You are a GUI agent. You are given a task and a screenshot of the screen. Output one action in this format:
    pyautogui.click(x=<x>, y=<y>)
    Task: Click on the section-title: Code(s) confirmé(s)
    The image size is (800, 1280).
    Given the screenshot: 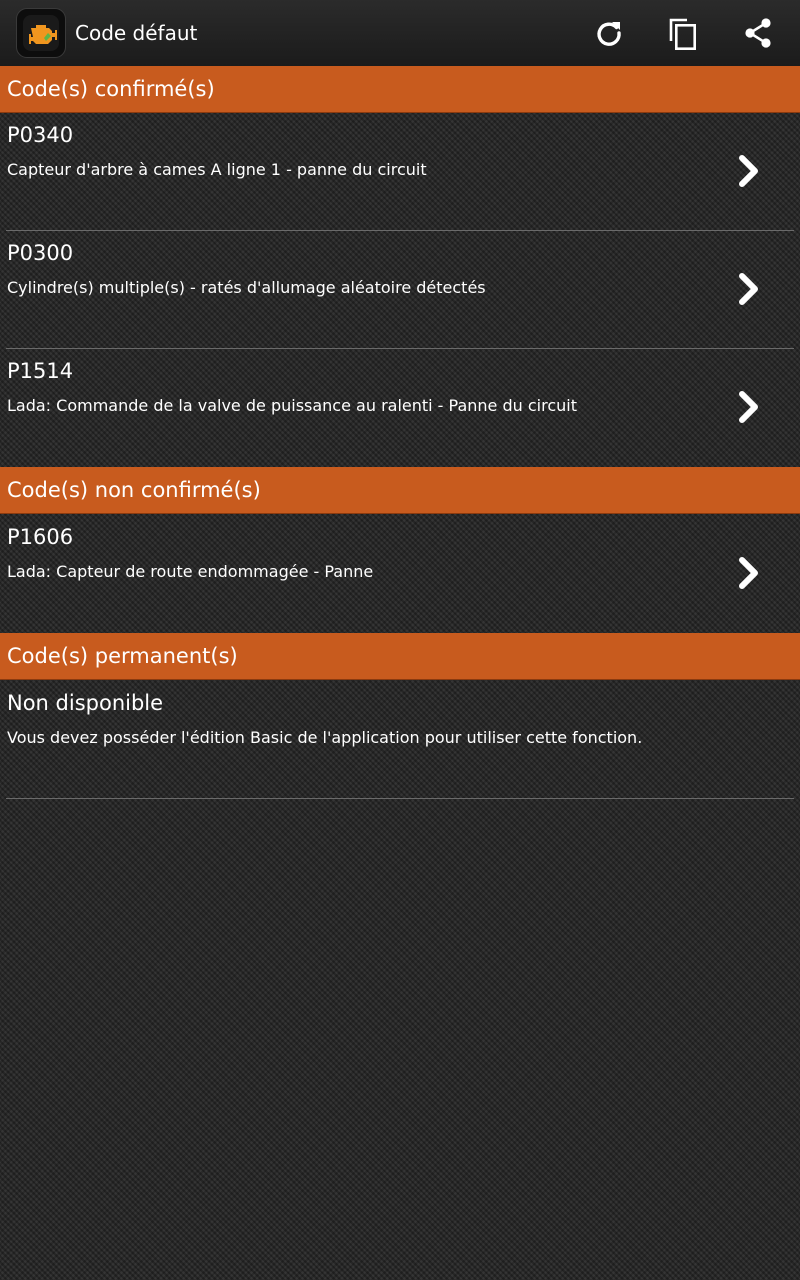 What is the action you would take?
    pyautogui.click(x=111, y=89)
    